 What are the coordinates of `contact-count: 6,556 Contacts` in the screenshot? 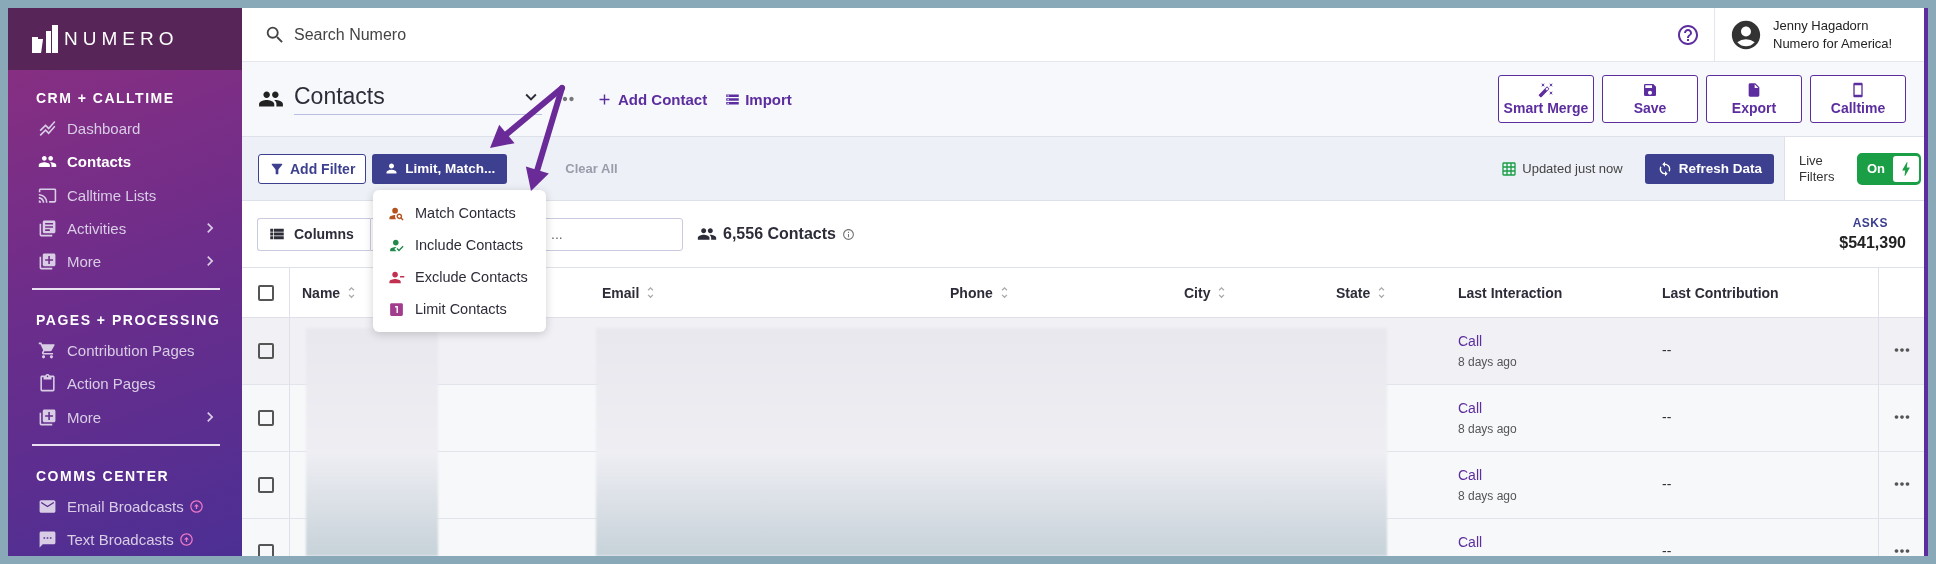 It's located at (779, 234).